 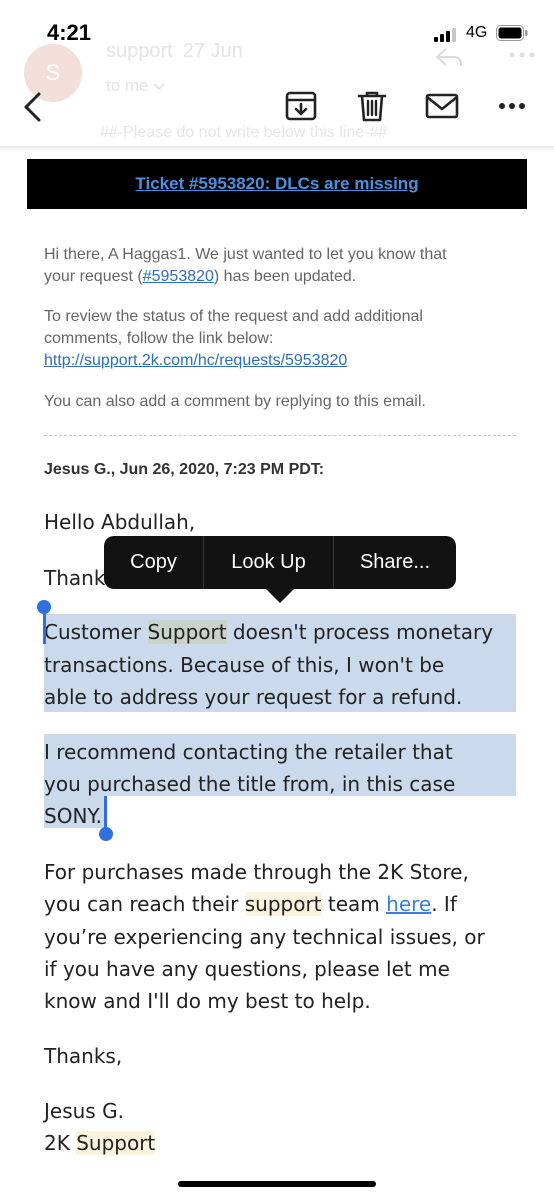 What do you see at coordinates (442, 106) in the screenshot?
I see `envelope-icon` at bounding box center [442, 106].